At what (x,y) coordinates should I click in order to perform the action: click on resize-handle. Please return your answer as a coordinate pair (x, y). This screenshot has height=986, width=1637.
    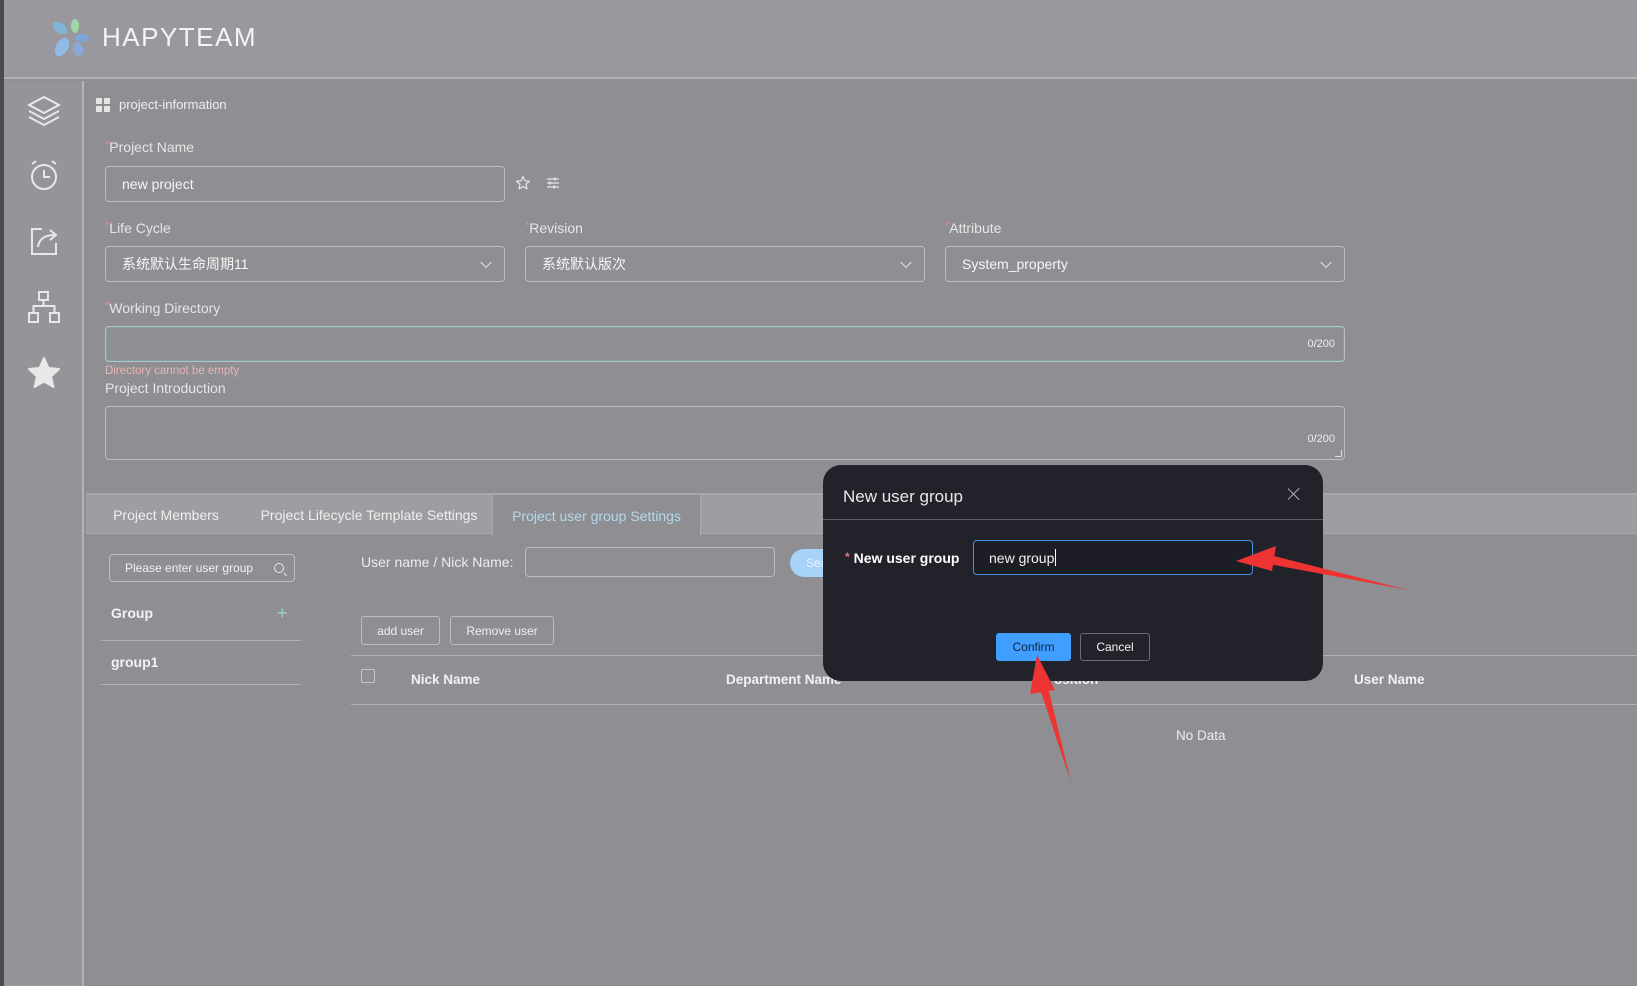
    Looking at the image, I should click on (1338, 453).